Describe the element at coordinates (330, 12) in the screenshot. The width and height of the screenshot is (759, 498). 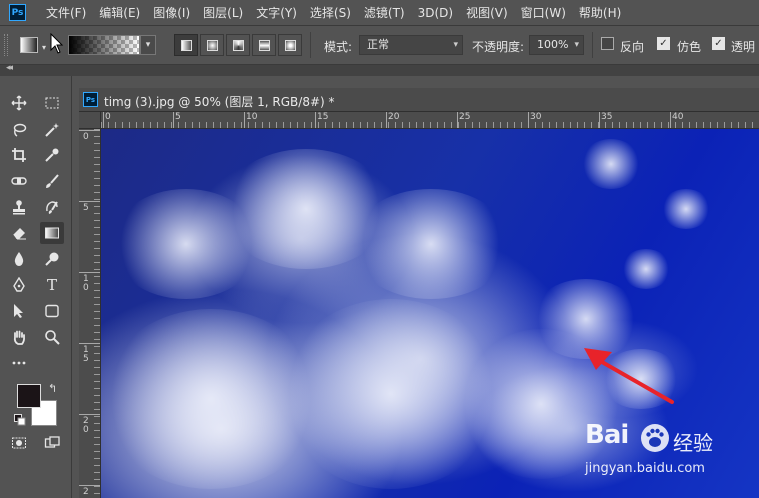
I see `menu-select: 选择(S)` at that location.